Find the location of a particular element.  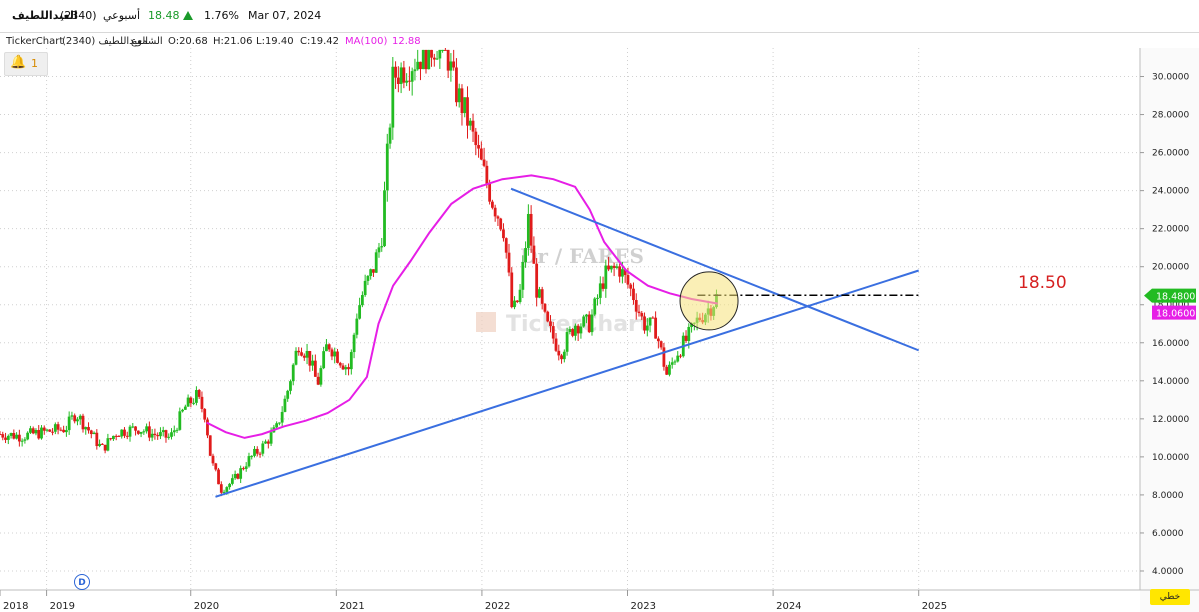

symbol-code: (2340) is located at coordinates (78, 15).